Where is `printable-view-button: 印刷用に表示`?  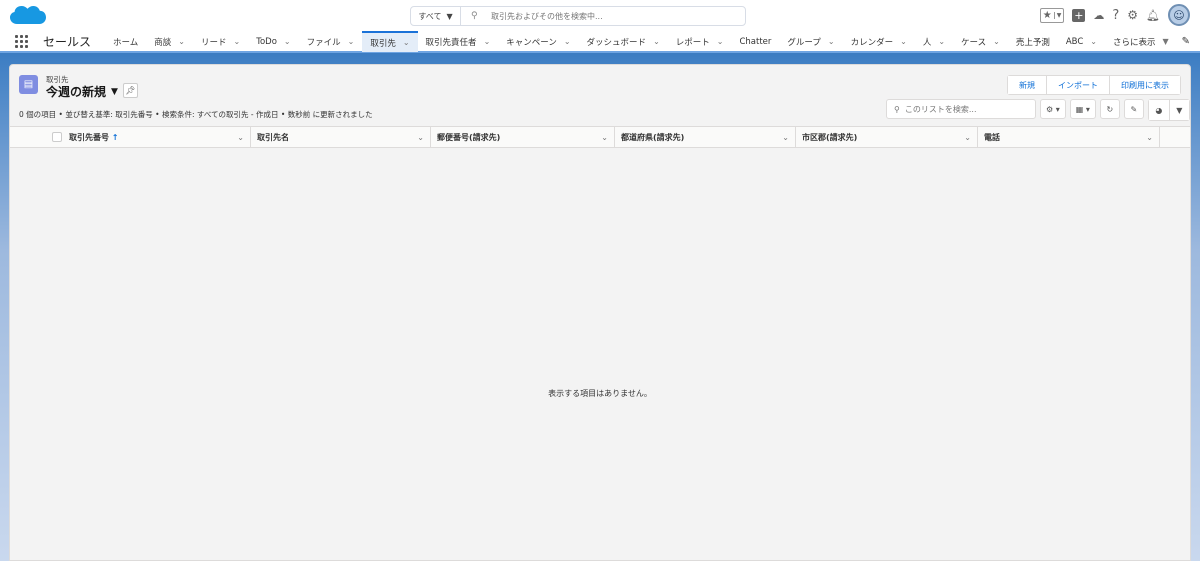
printable-view-button: 印刷用に表示 is located at coordinates (1144, 85).